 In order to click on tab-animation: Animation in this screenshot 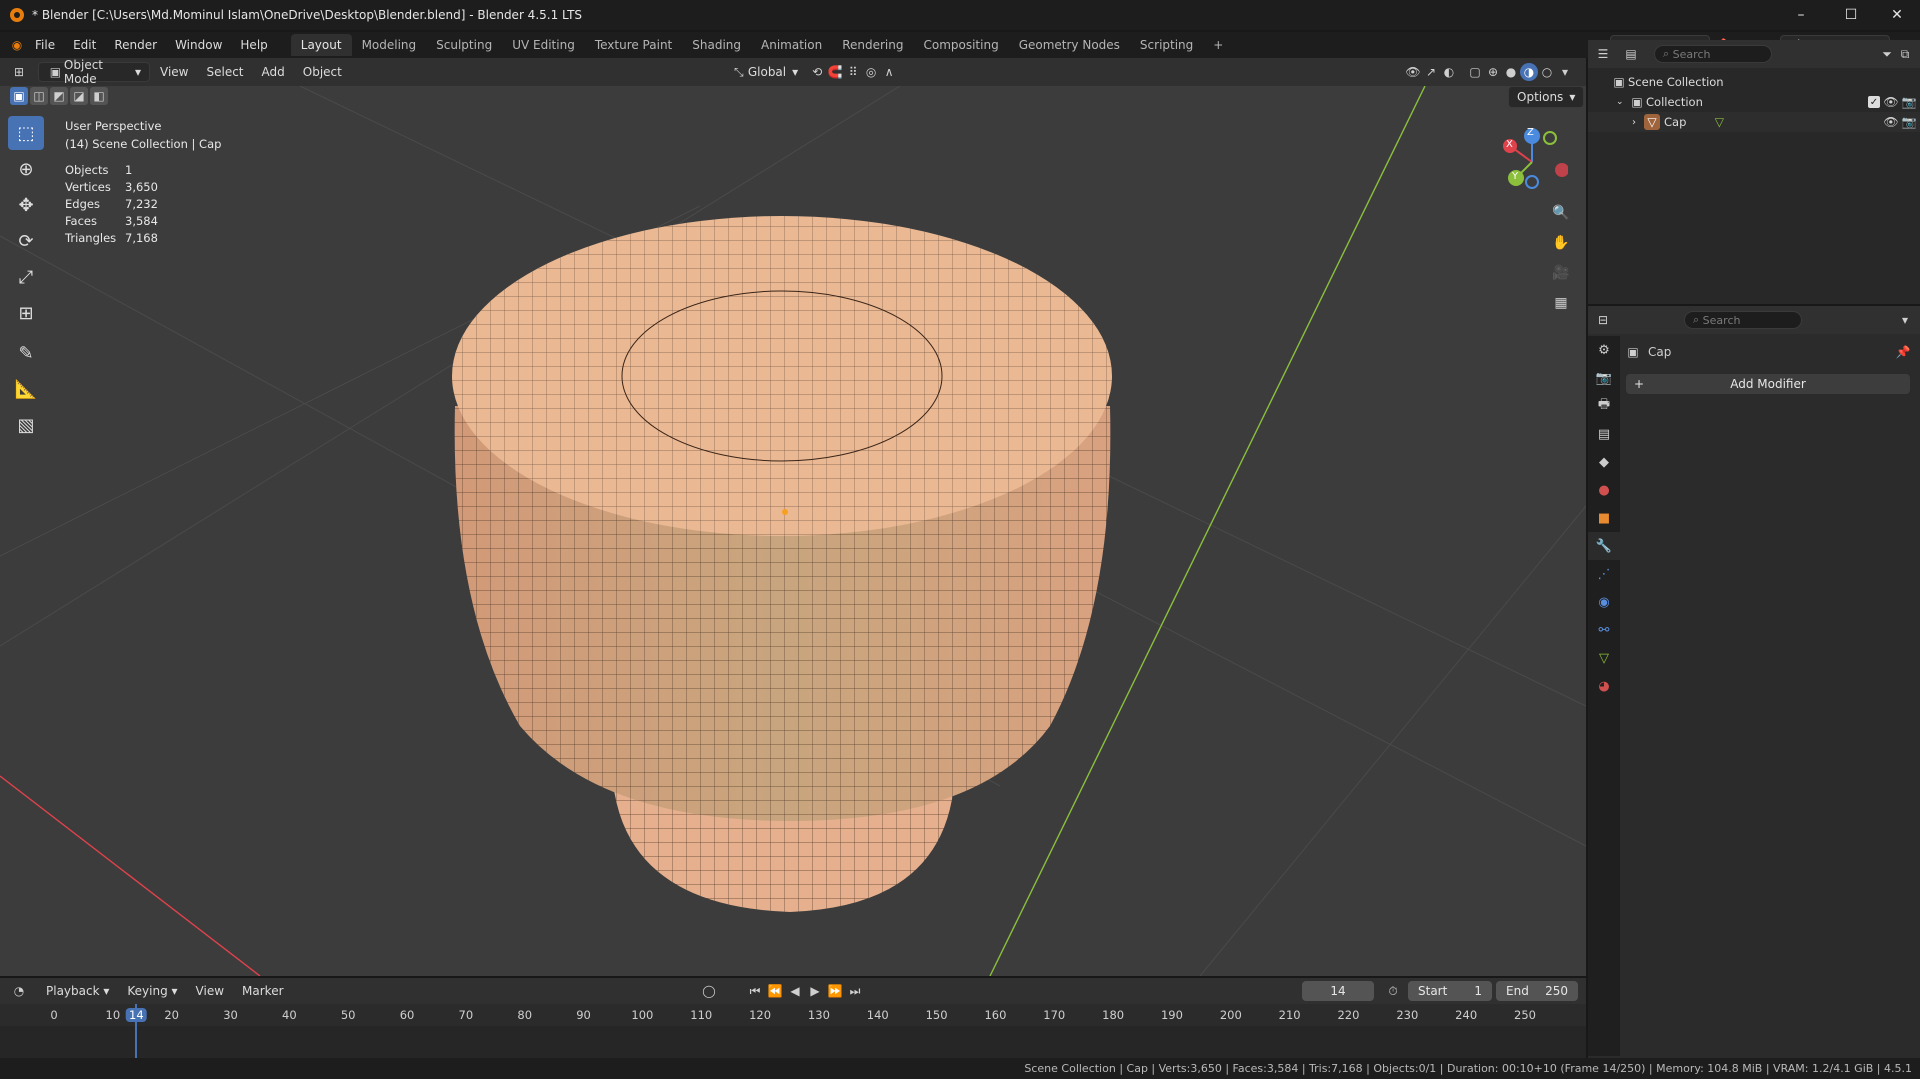, I will do `click(791, 45)`.